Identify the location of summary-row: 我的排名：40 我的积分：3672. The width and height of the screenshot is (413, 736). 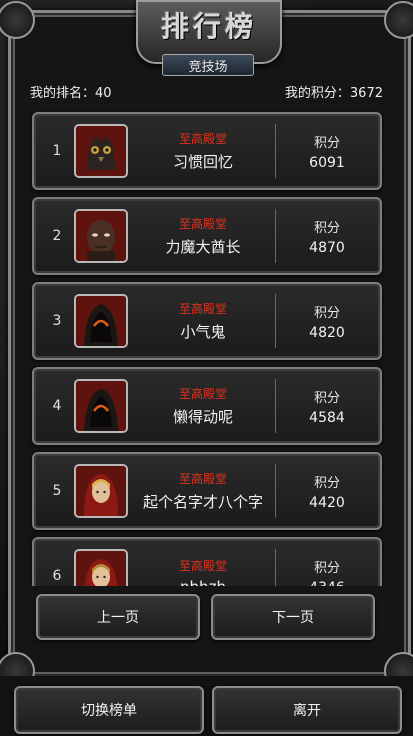
(206, 91).